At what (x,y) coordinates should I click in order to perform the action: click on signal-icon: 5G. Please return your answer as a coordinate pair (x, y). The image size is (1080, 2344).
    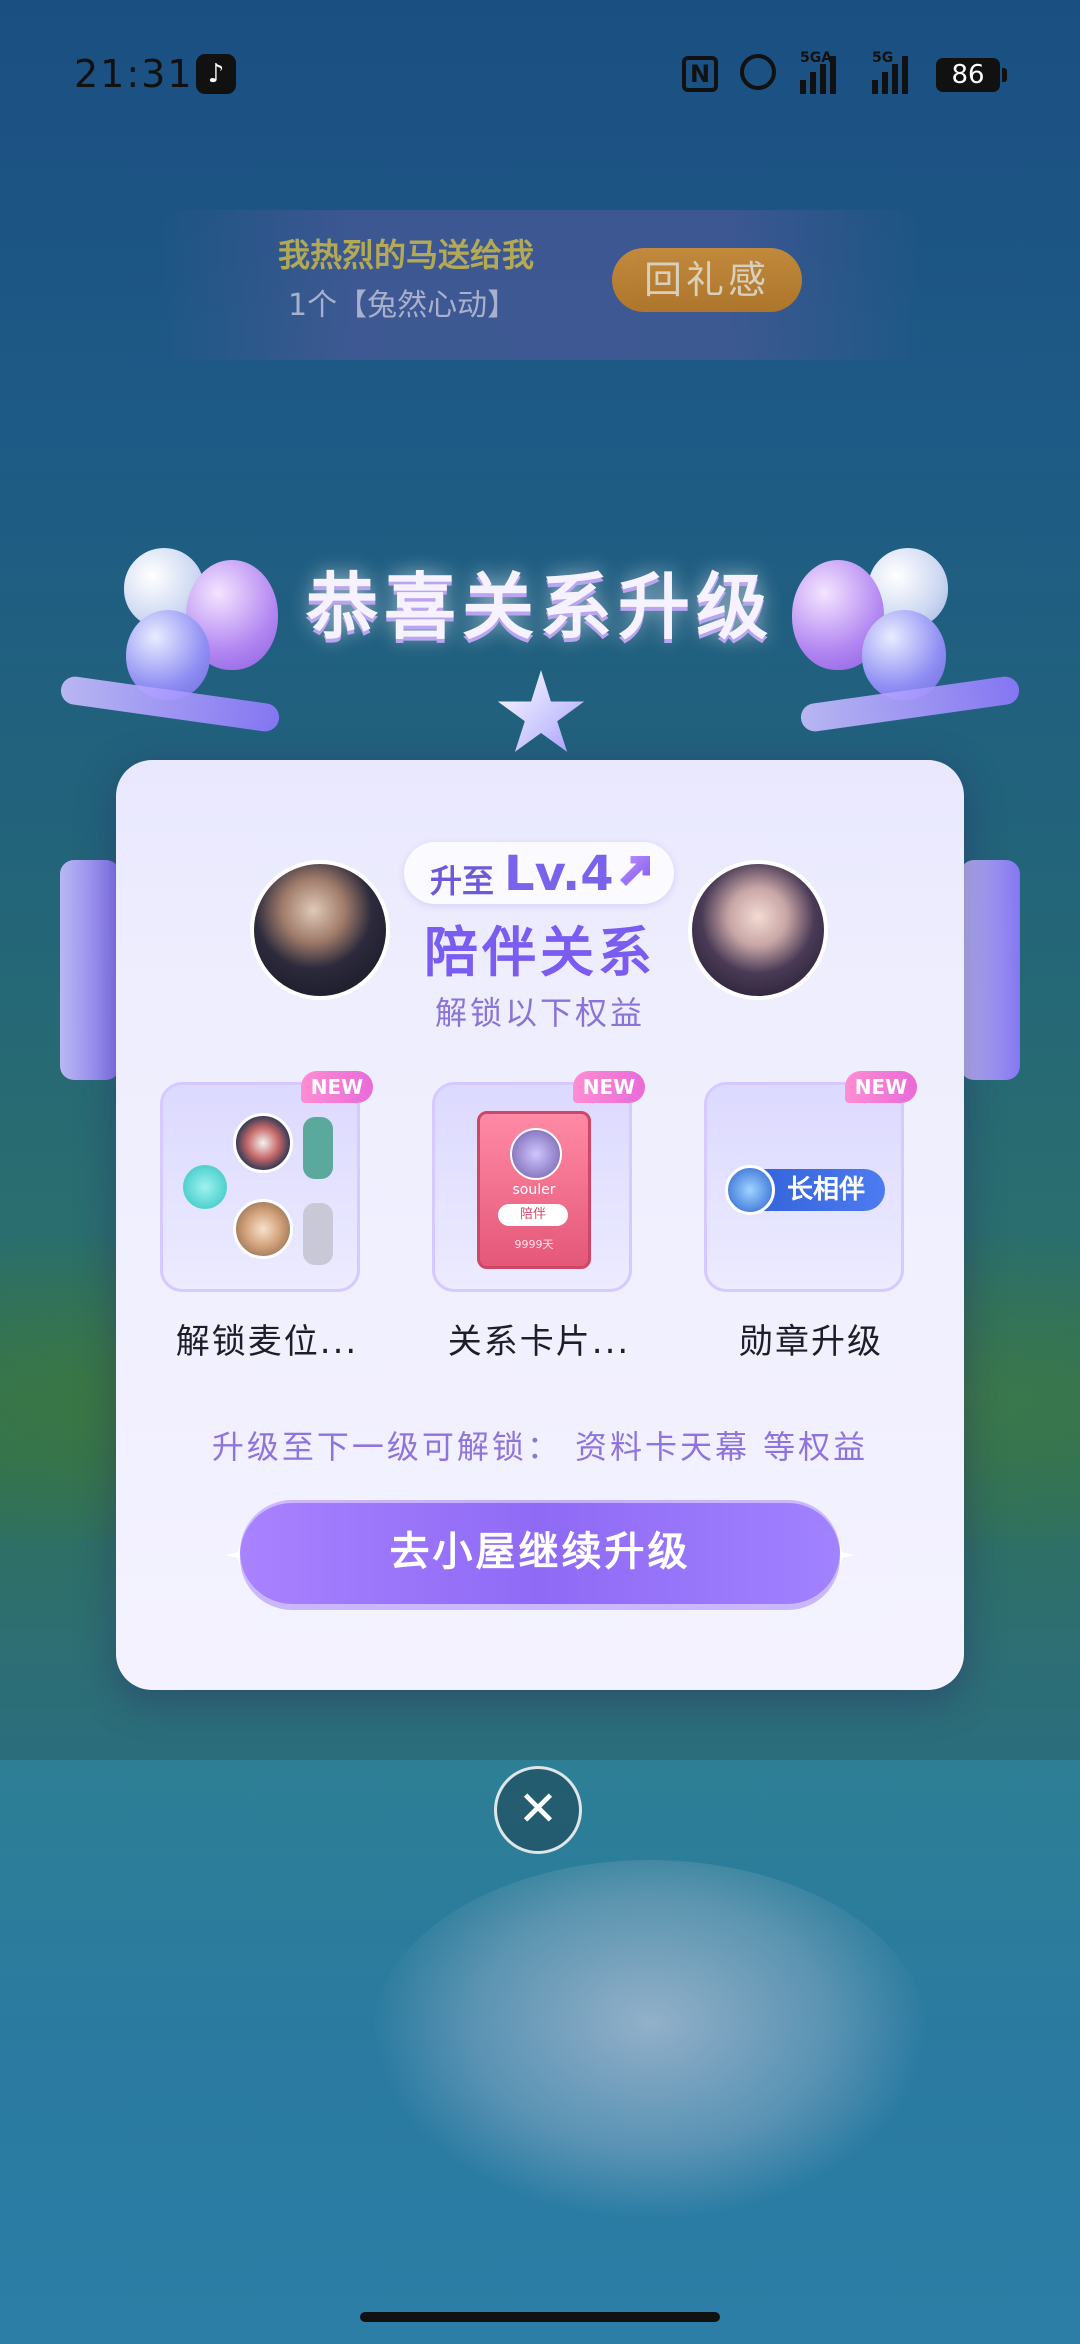
    Looking at the image, I should click on (890, 72).